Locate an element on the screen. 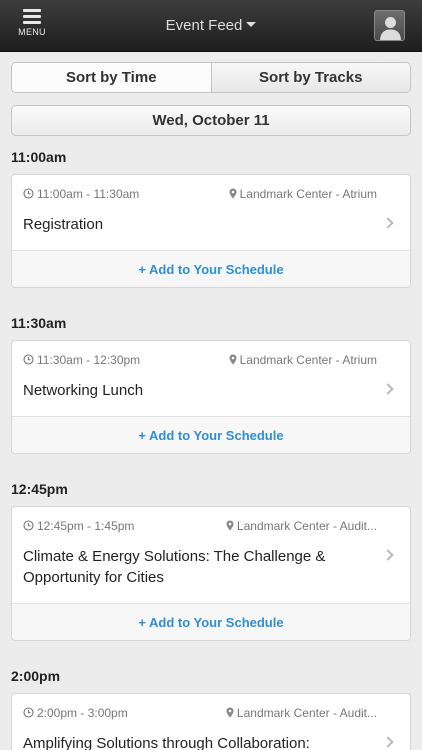 This screenshot has height=750, width=422. slot-time-label: 2:00pm is located at coordinates (36, 676).